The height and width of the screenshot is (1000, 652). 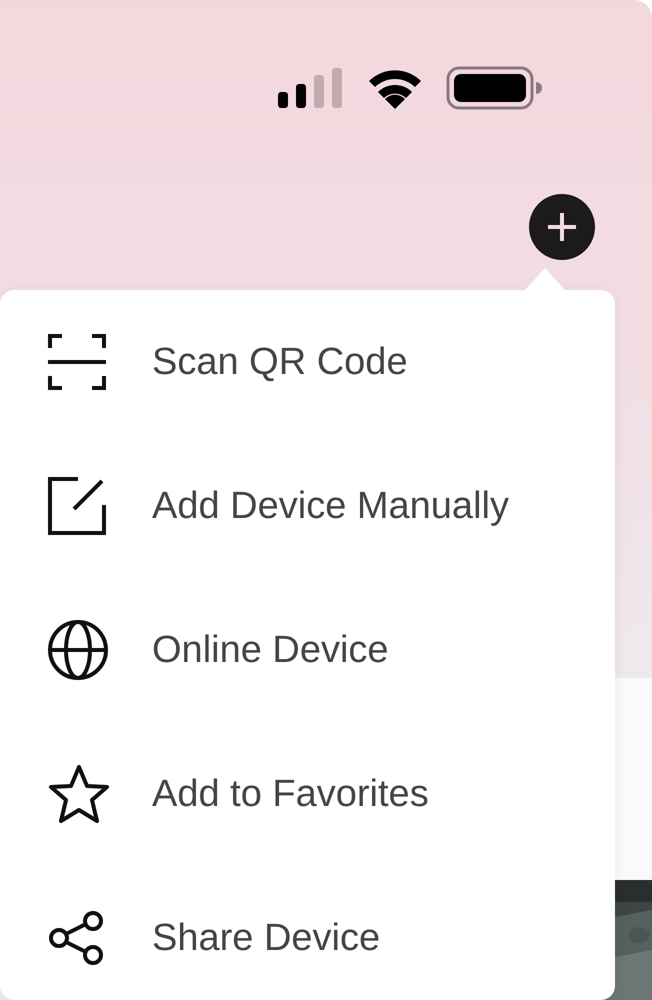 What do you see at coordinates (307, 362) in the screenshot?
I see `menu-item: Scan QR Code` at bounding box center [307, 362].